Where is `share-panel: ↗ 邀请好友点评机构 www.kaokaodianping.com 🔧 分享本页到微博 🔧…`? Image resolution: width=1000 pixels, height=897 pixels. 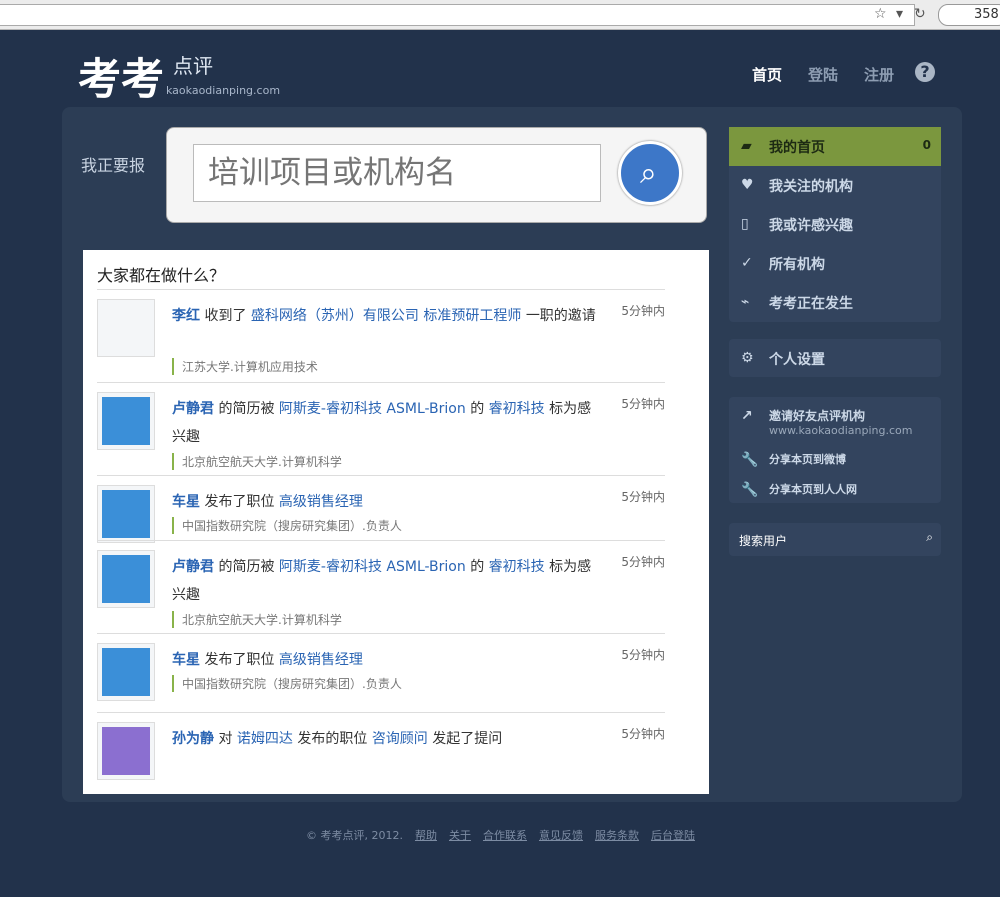 share-panel: ↗ 邀请好友点评机构 www.kaokaodianping.com 🔧 分享本页到微博 🔧… is located at coordinates (835, 450).